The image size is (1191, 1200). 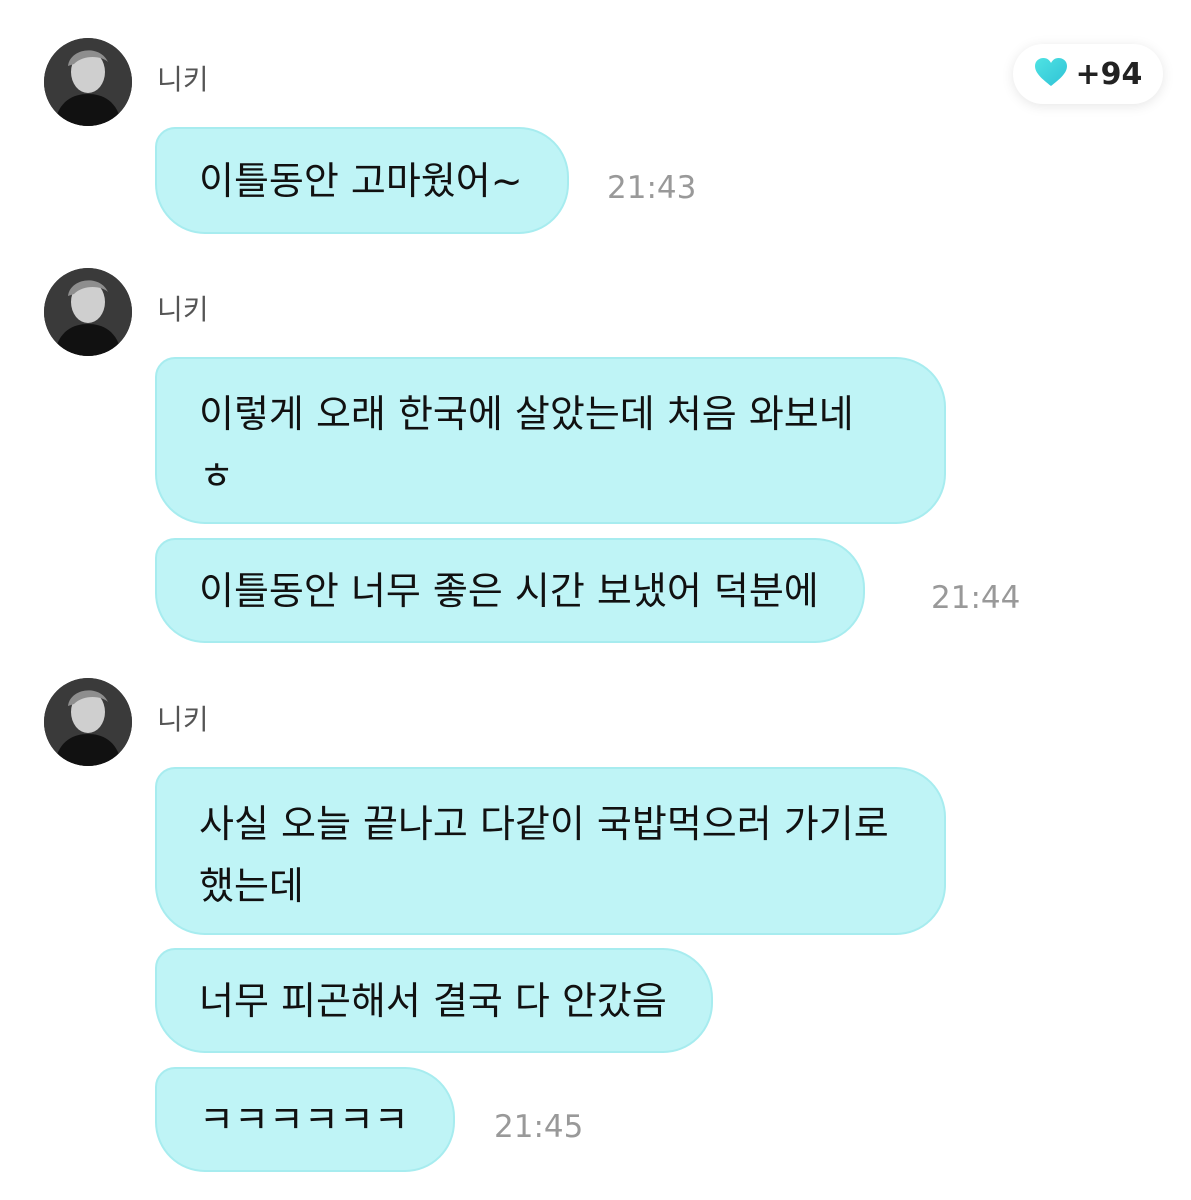 I want to click on heart-count: +94, so click(x=1109, y=74).